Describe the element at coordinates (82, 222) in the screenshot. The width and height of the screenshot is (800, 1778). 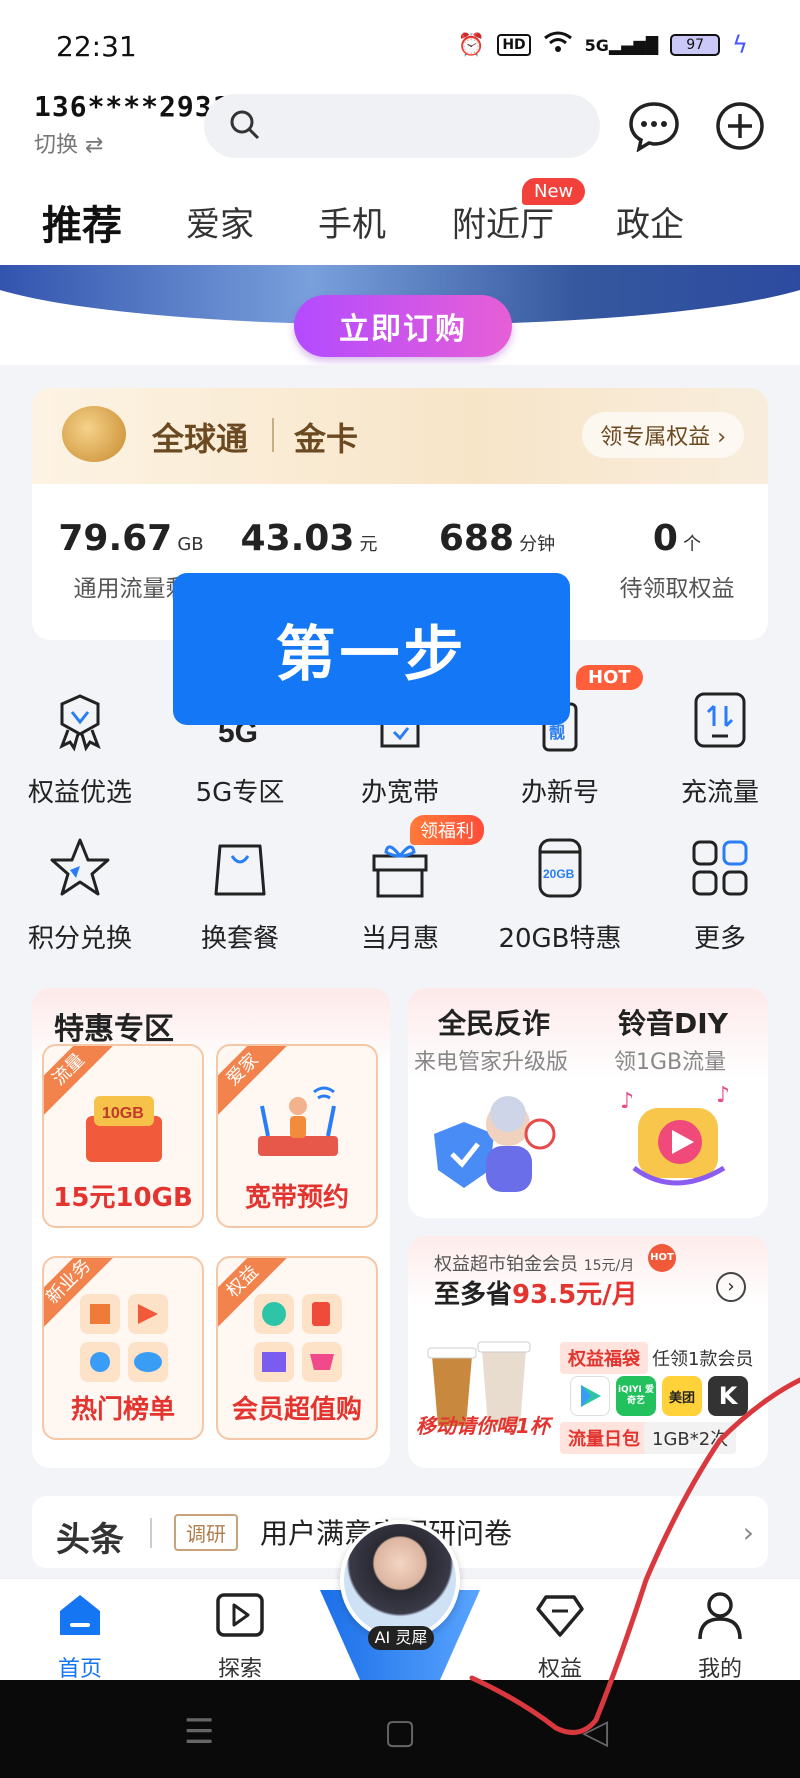
I see `tab-recommend: 推荐` at that location.